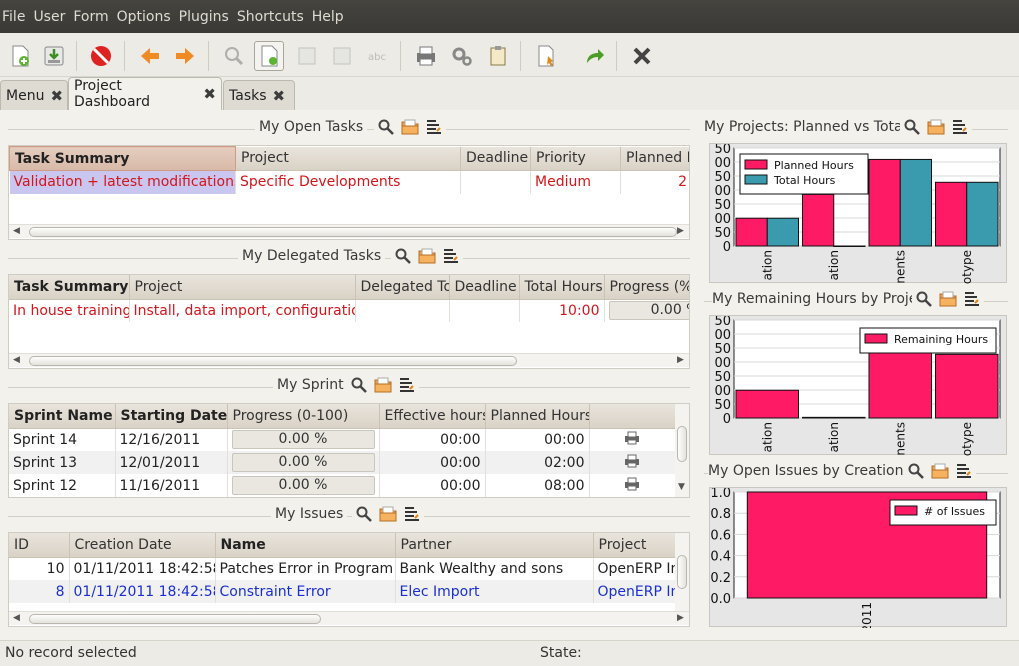  I want to click on task-summary-cell: In house training, so click(69, 310).